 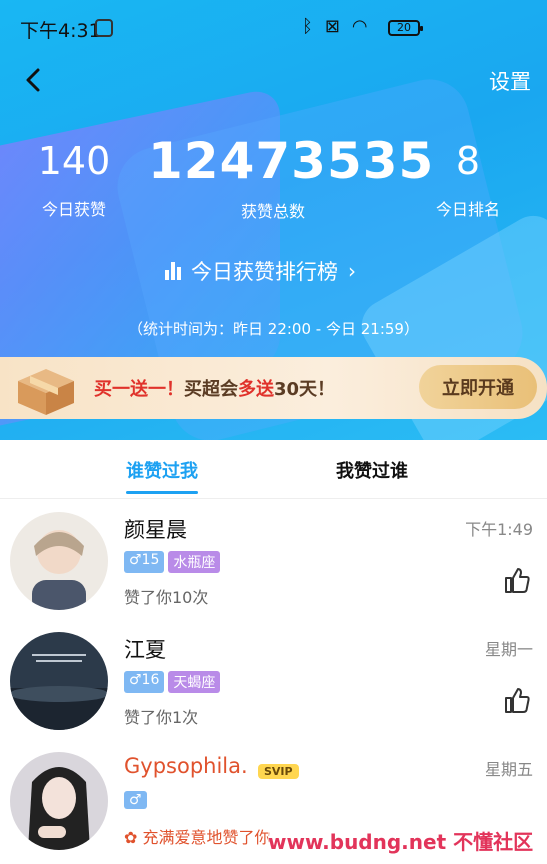 I want to click on status-icons: ᛒ ⊠ ◠, so click(x=335, y=26).